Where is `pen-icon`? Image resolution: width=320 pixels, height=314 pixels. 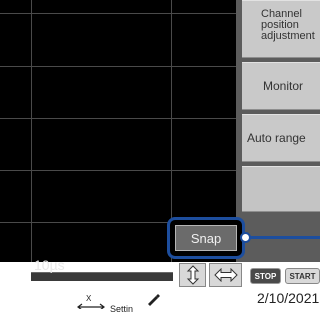 pen-icon is located at coordinates (153, 299).